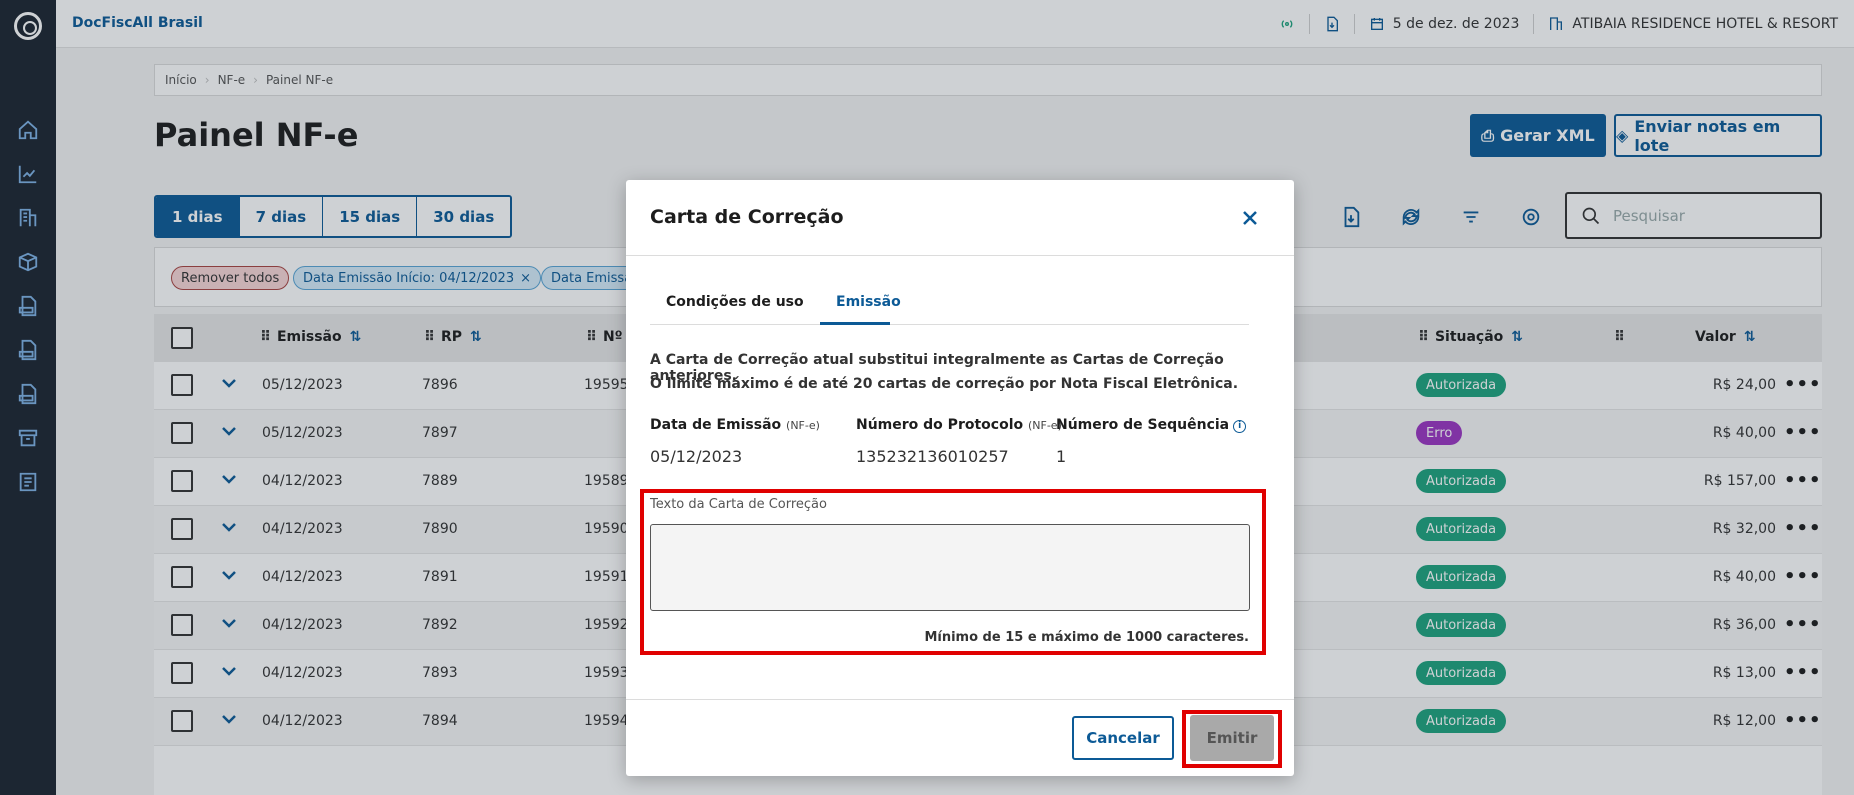 This screenshot has width=1854, height=795. Describe the element at coordinates (949, 302) in the screenshot. I see `modal-tabs: Condições de uso Emissão` at that location.